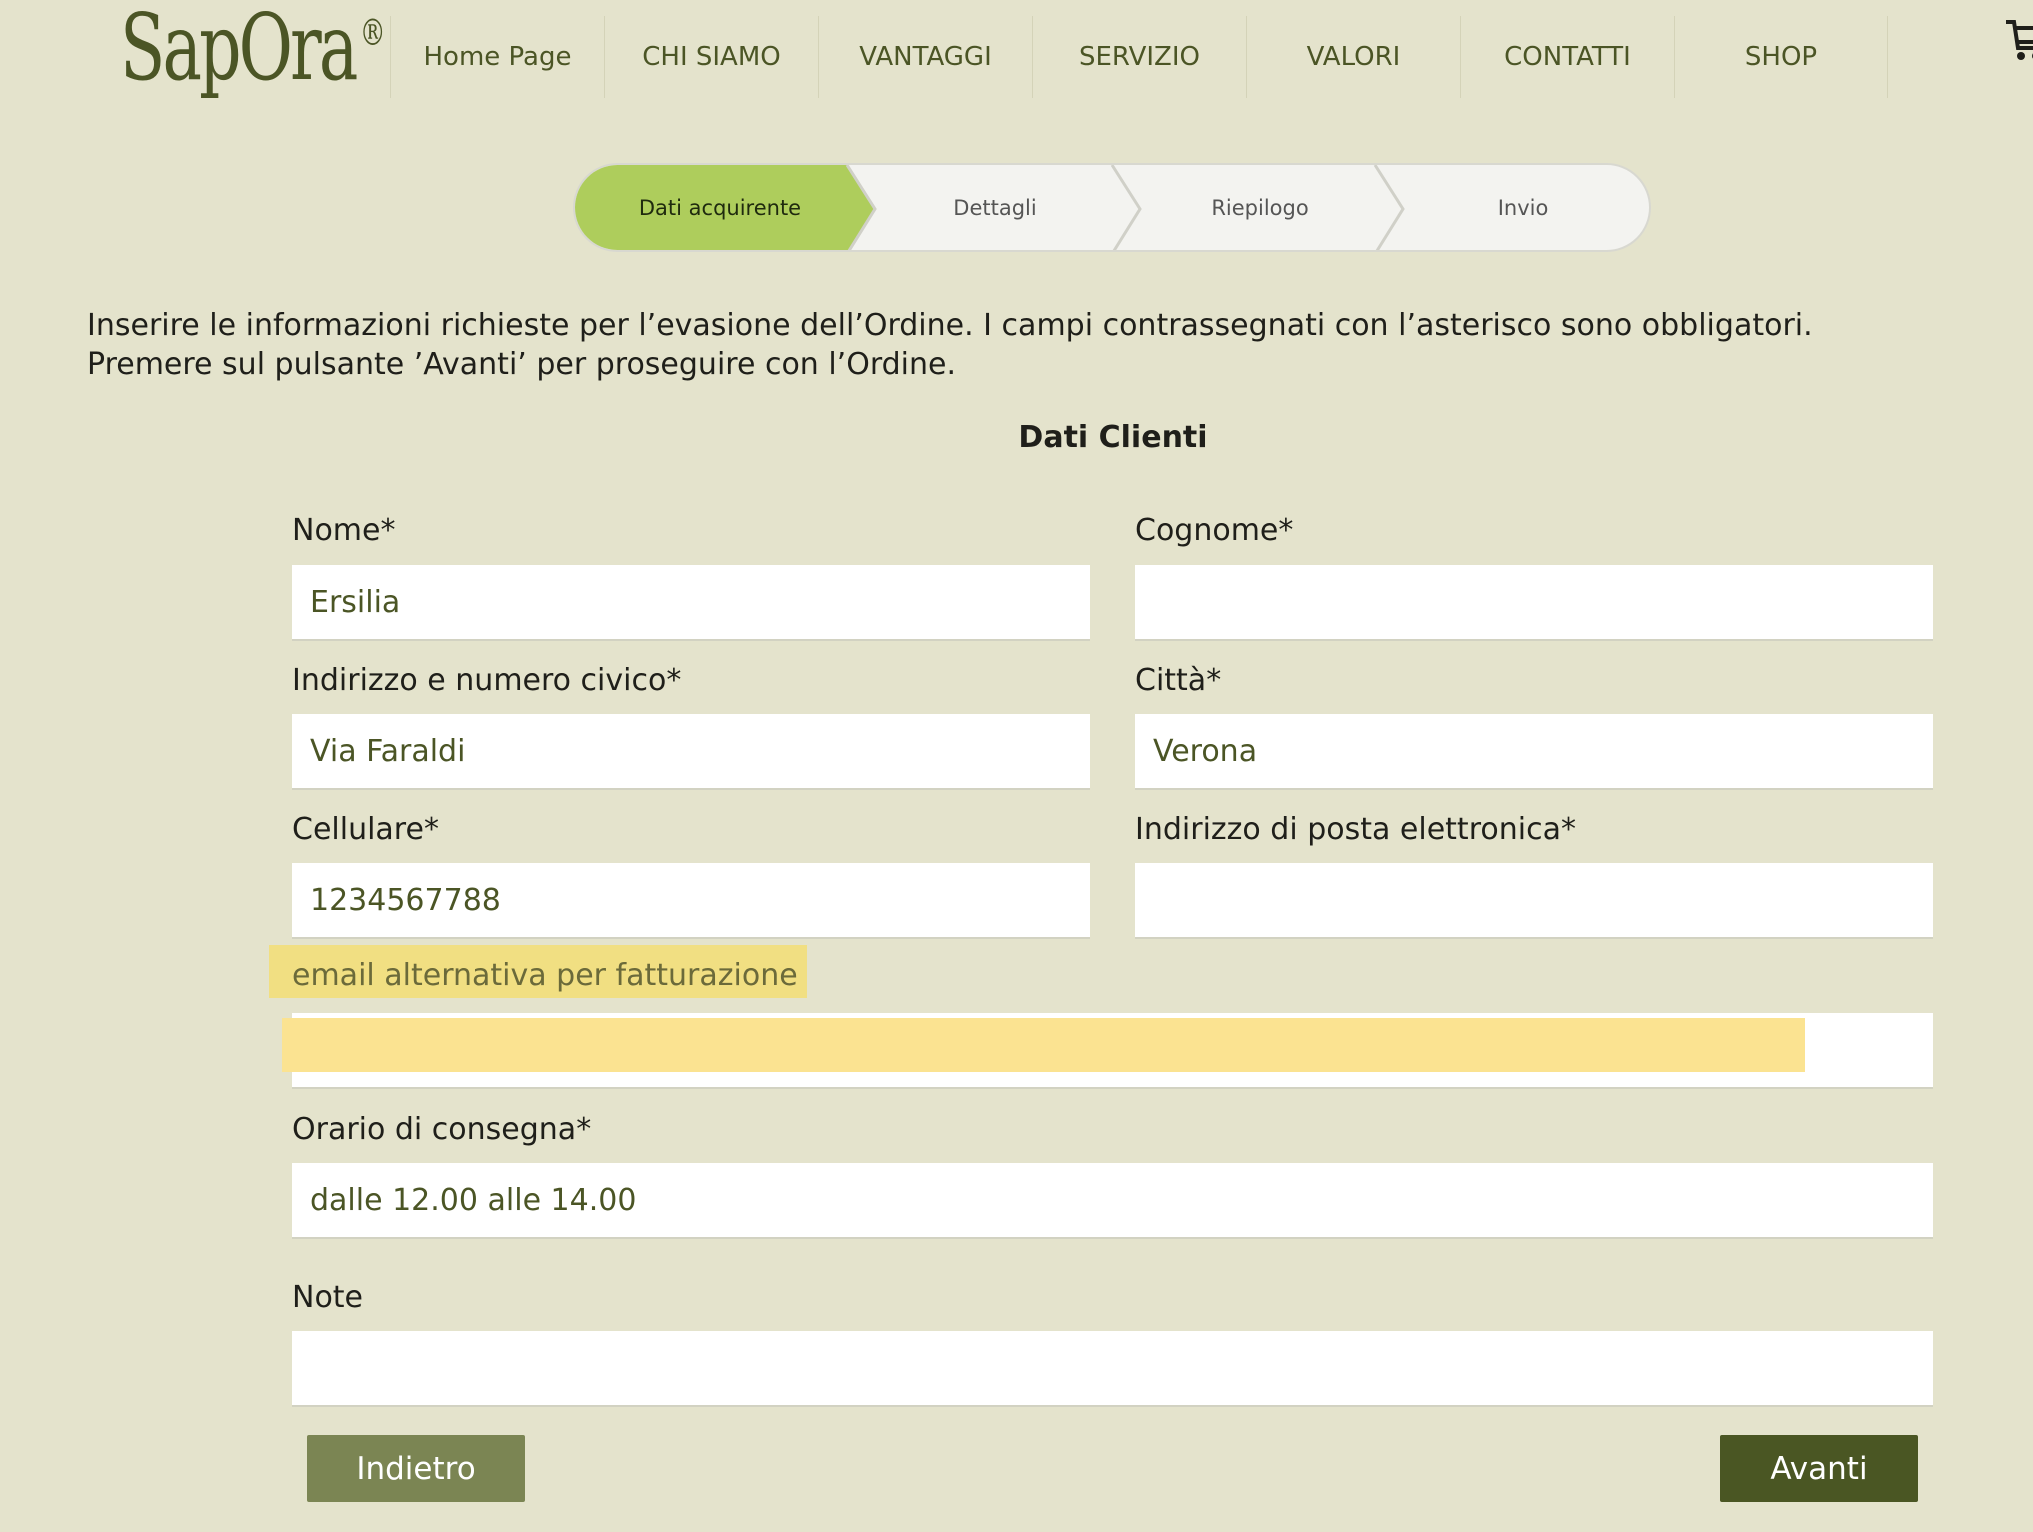 The width and height of the screenshot is (2033, 1532). What do you see at coordinates (1112, 1369) in the screenshot?
I see `note-input` at bounding box center [1112, 1369].